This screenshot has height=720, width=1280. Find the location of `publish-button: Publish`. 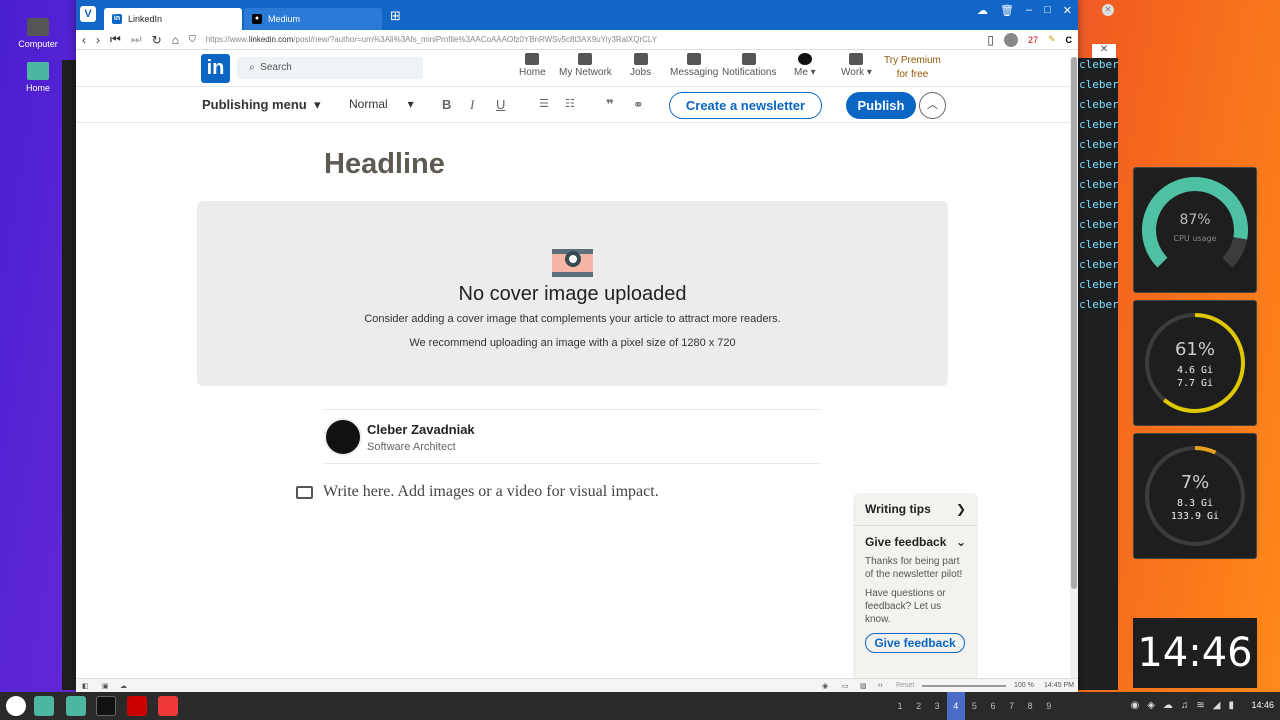

publish-button: Publish is located at coordinates (881, 105).